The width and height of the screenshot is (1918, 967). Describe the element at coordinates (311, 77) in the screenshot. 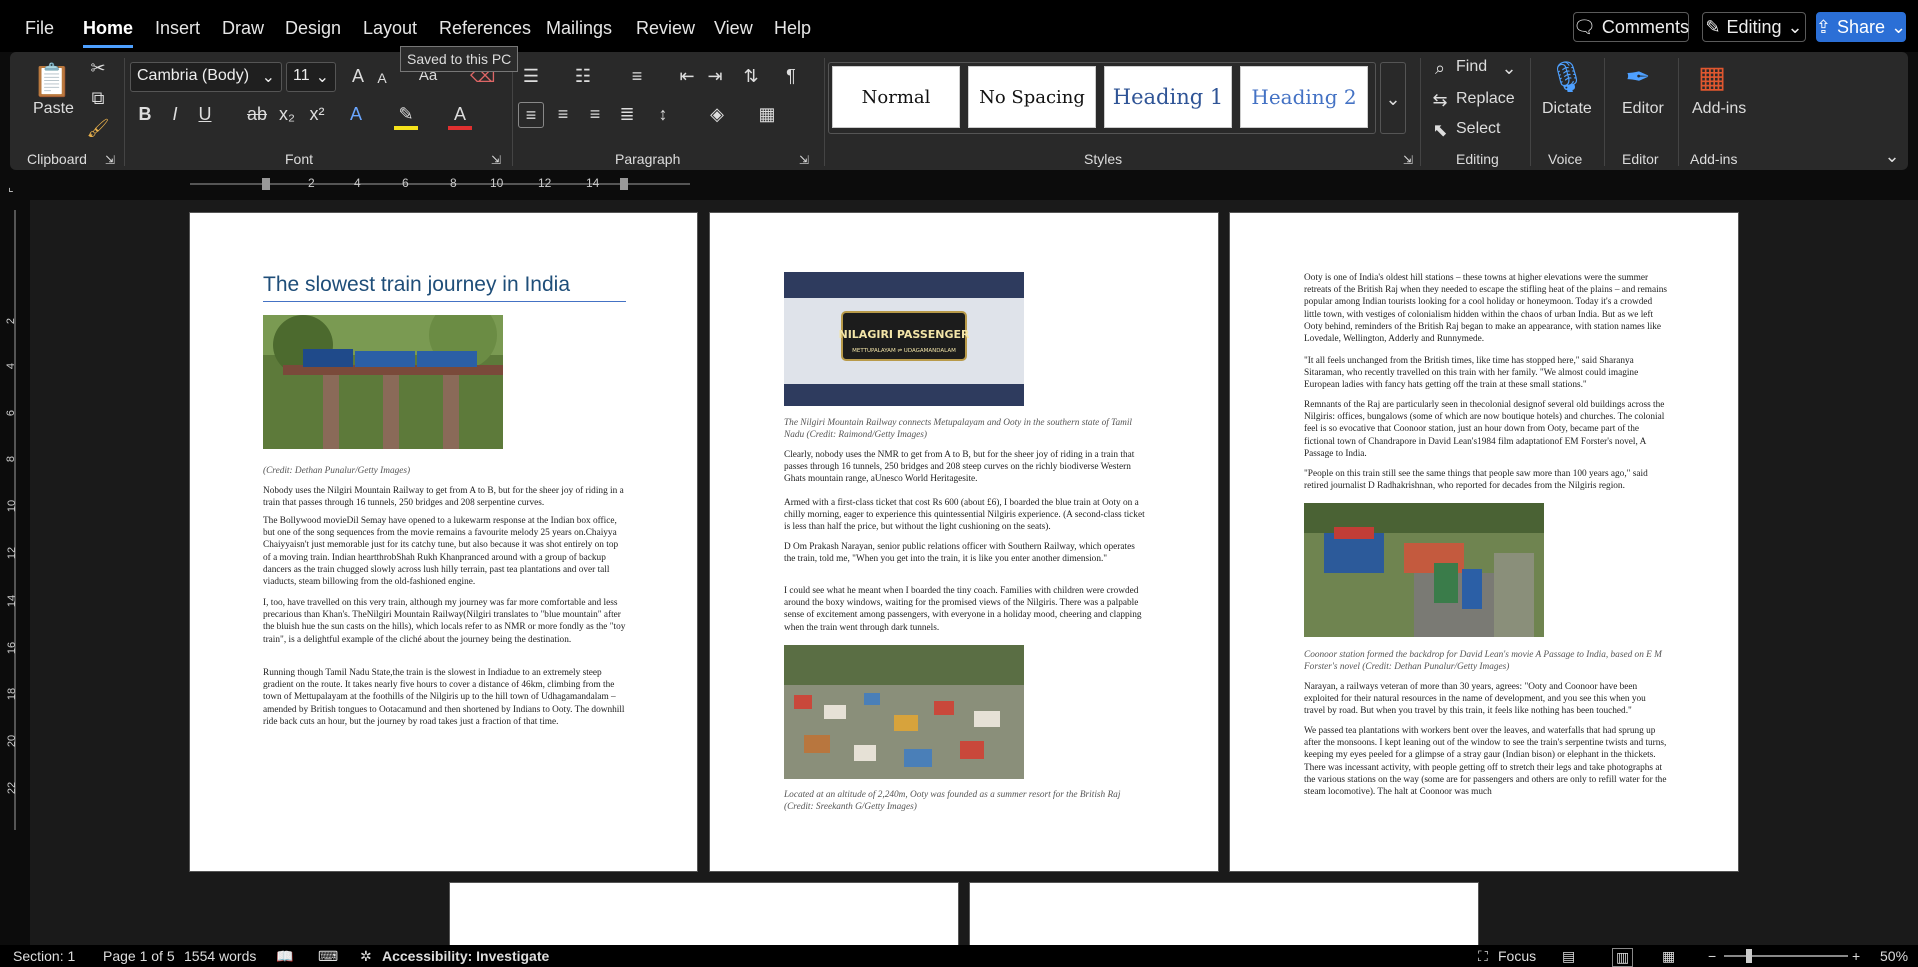

I see `font-size-dropdown: 11 ⌄` at that location.